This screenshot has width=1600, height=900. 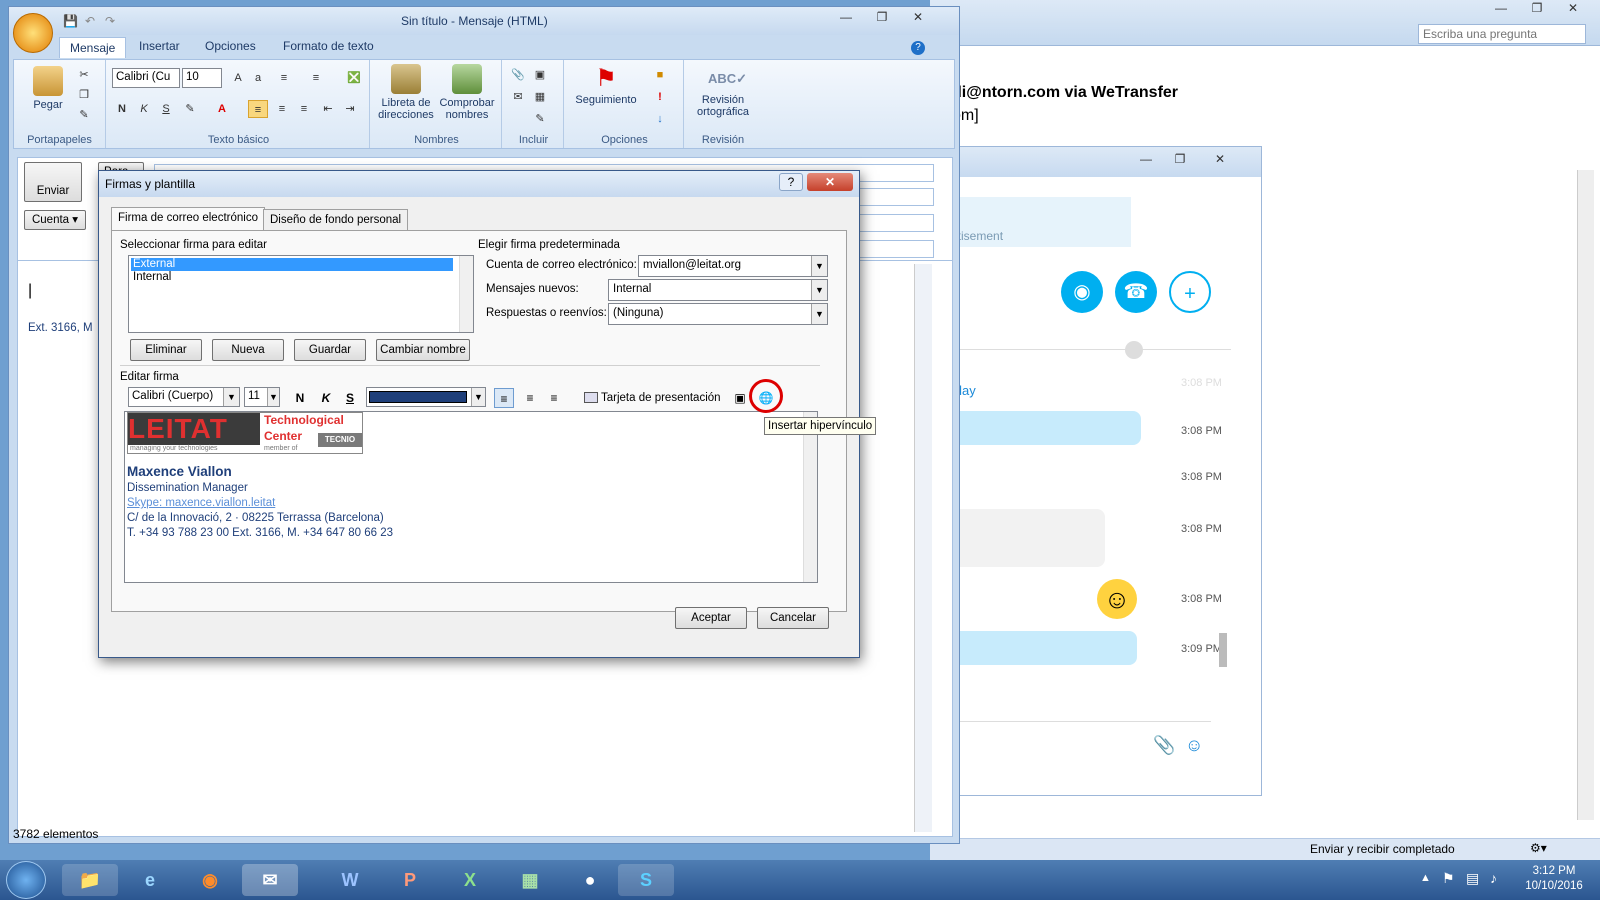 I want to click on decrease-indent-icon: ⇤, so click(x=328, y=109).